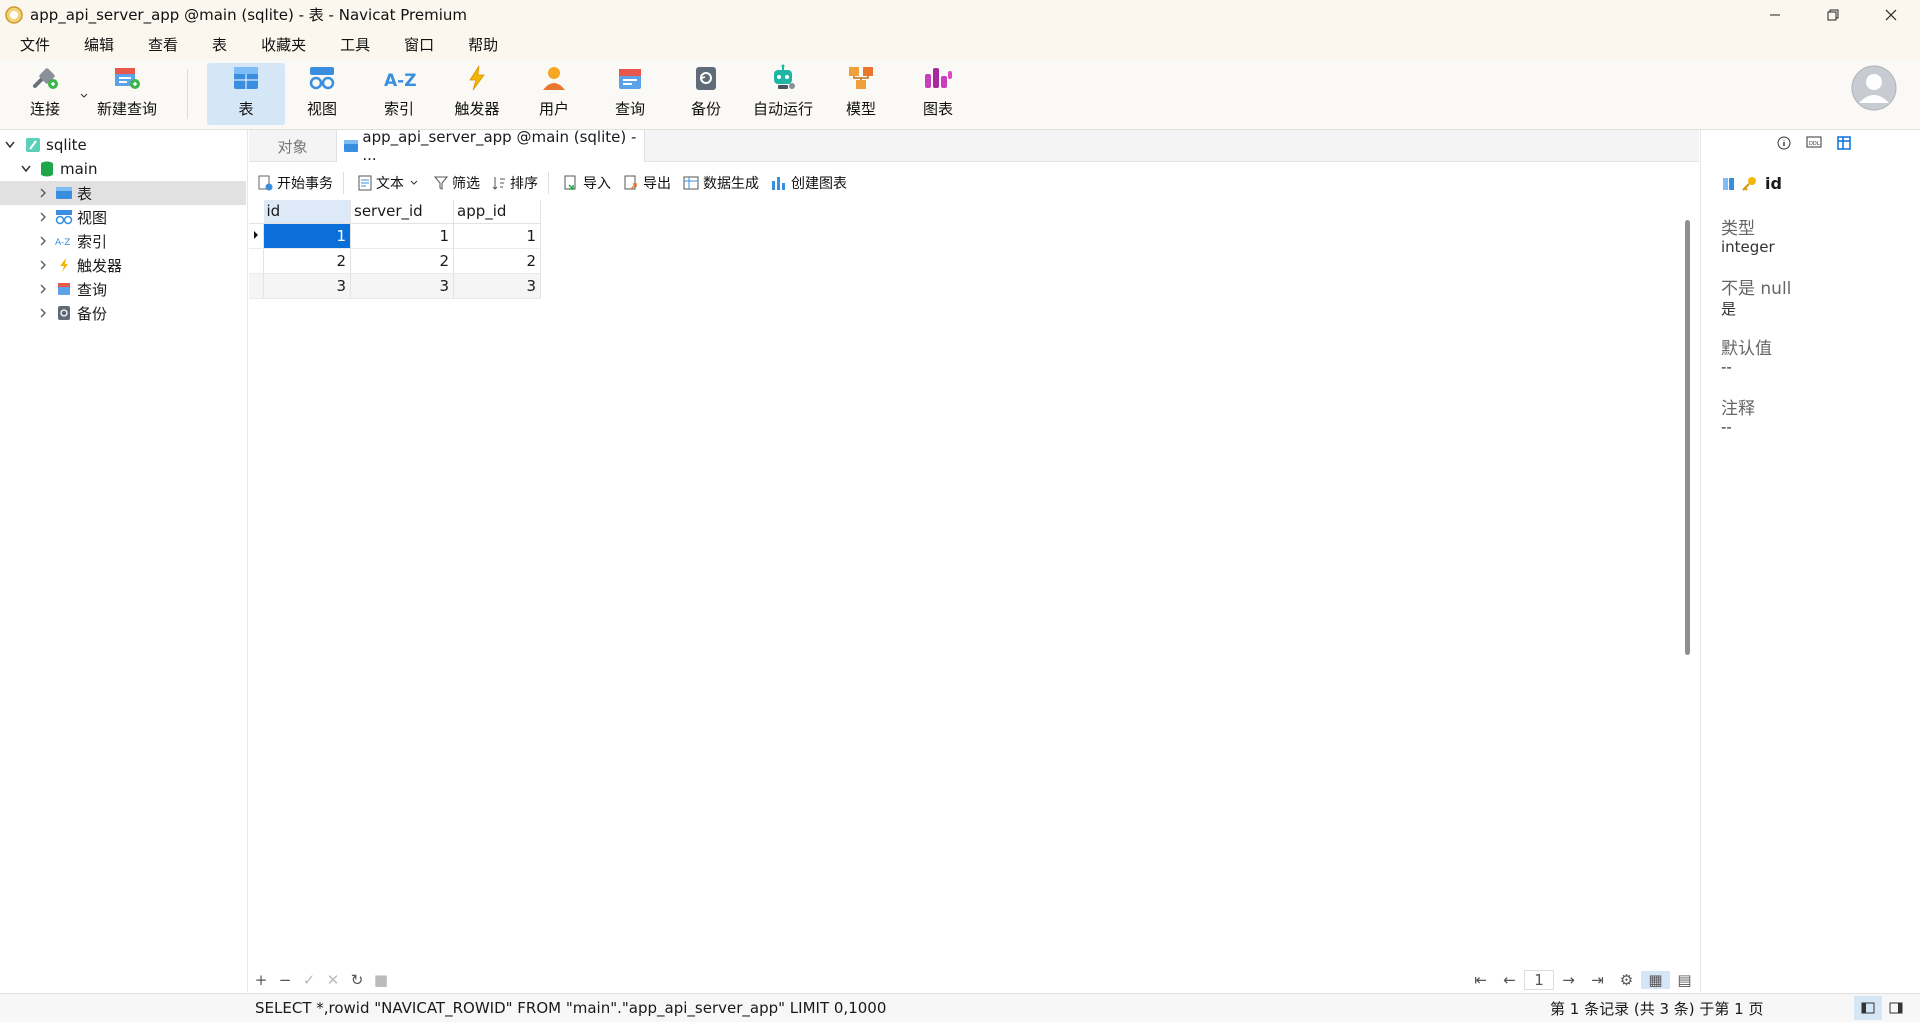  I want to click on tree-item-label: 触发器, so click(100, 265).